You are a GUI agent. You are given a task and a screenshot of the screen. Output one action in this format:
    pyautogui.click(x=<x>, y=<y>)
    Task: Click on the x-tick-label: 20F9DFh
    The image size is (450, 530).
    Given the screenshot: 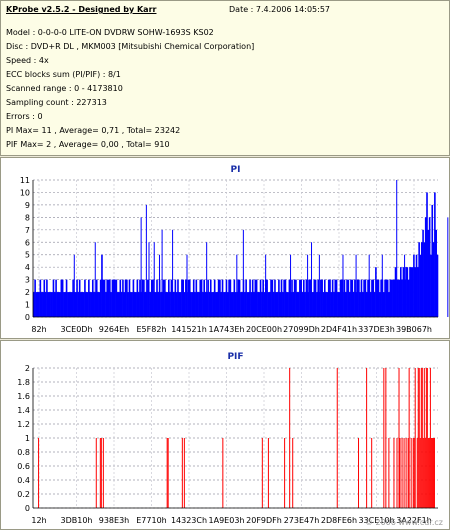 What is the action you would take?
    pyautogui.click(x=264, y=520)
    